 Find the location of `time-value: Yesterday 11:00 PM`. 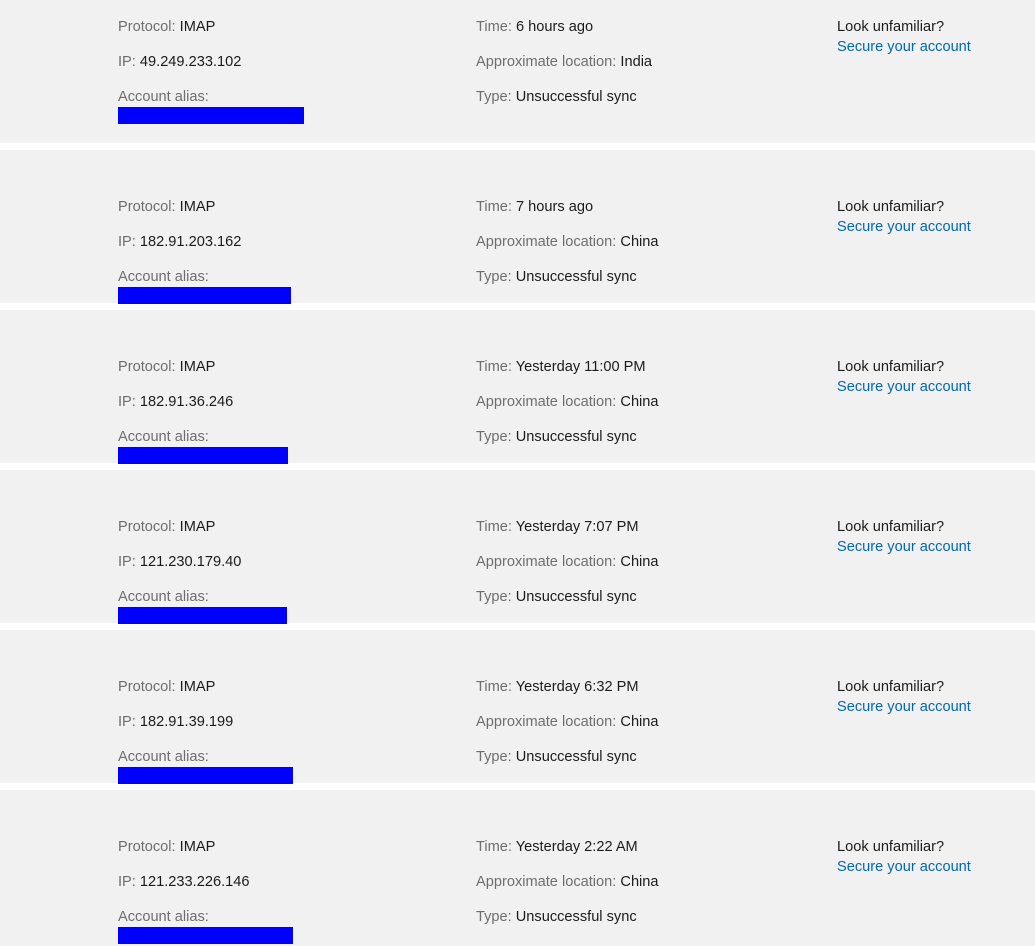

time-value: Yesterday 11:00 PM is located at coordinates (580, 367).